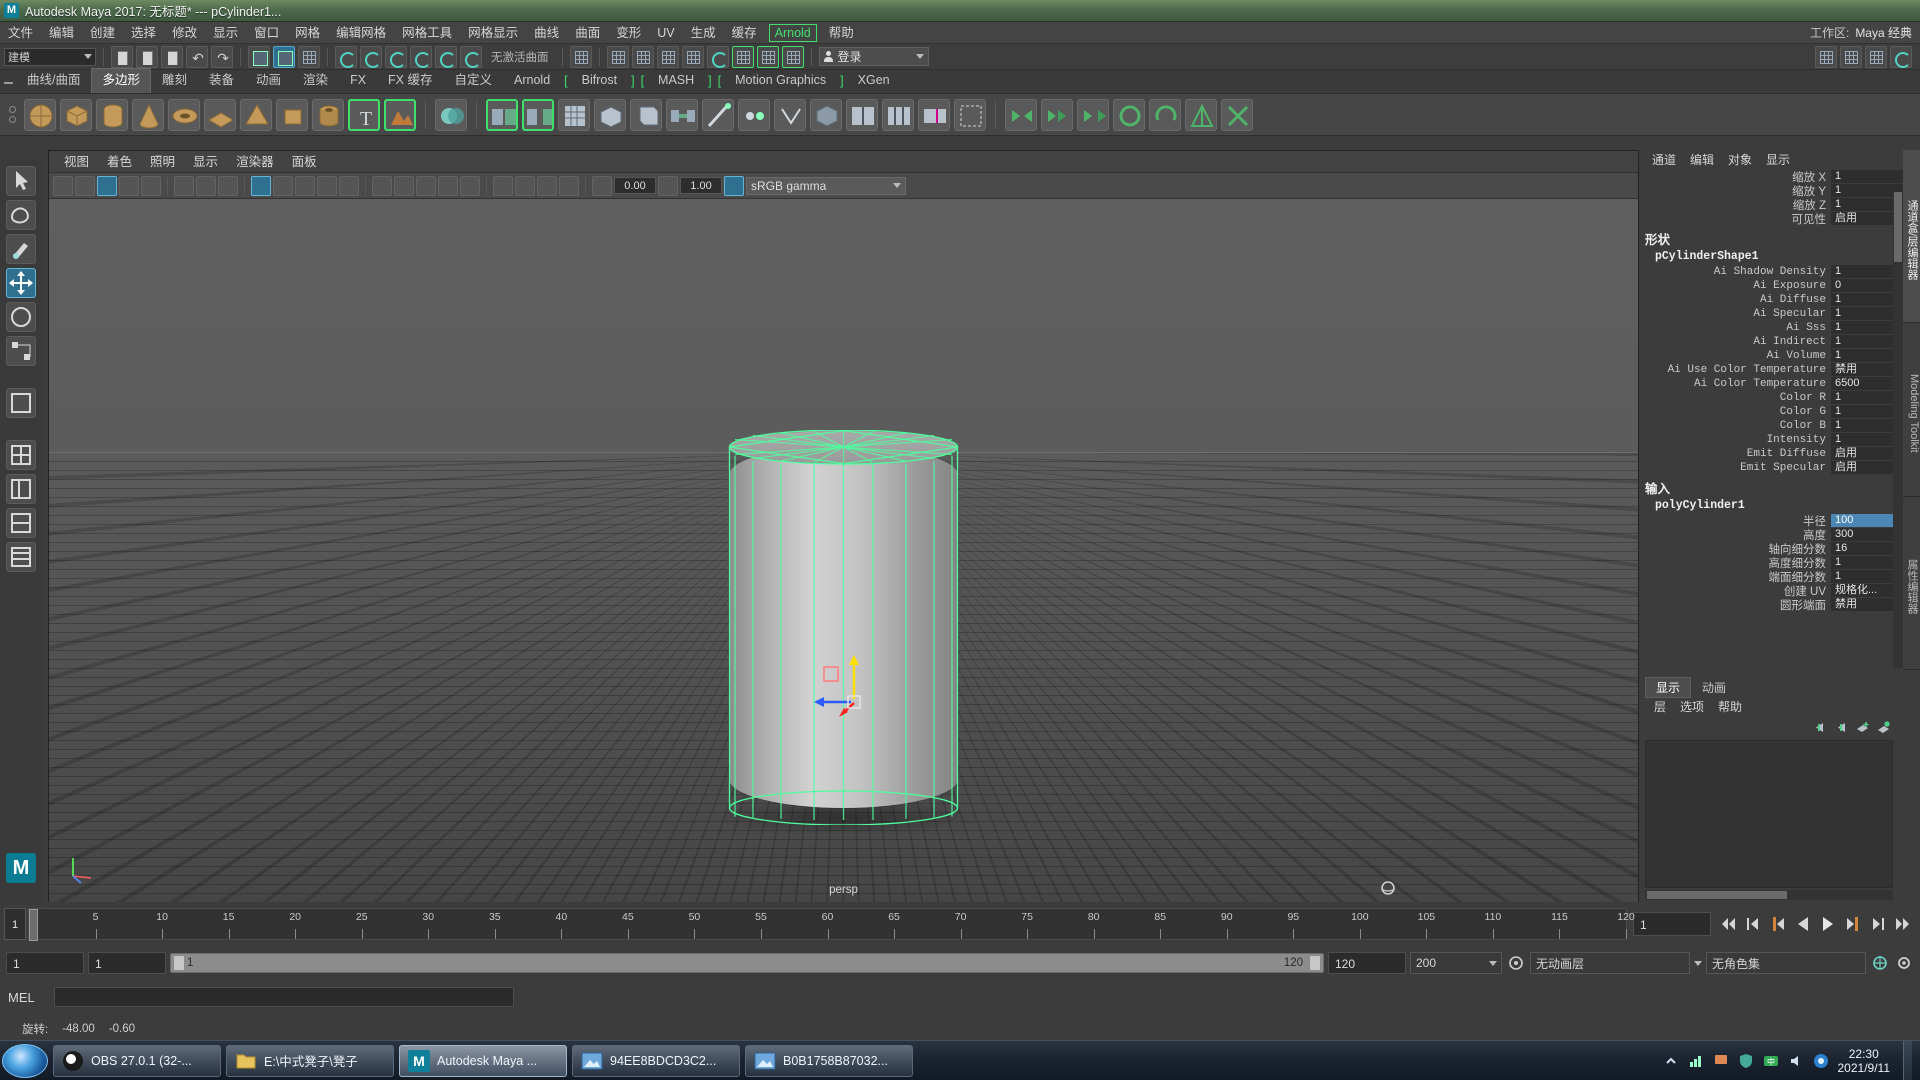  Describe the element at coordinates (862, 114) in the screenshot. I see `insert-edge-loop-button` at that location.